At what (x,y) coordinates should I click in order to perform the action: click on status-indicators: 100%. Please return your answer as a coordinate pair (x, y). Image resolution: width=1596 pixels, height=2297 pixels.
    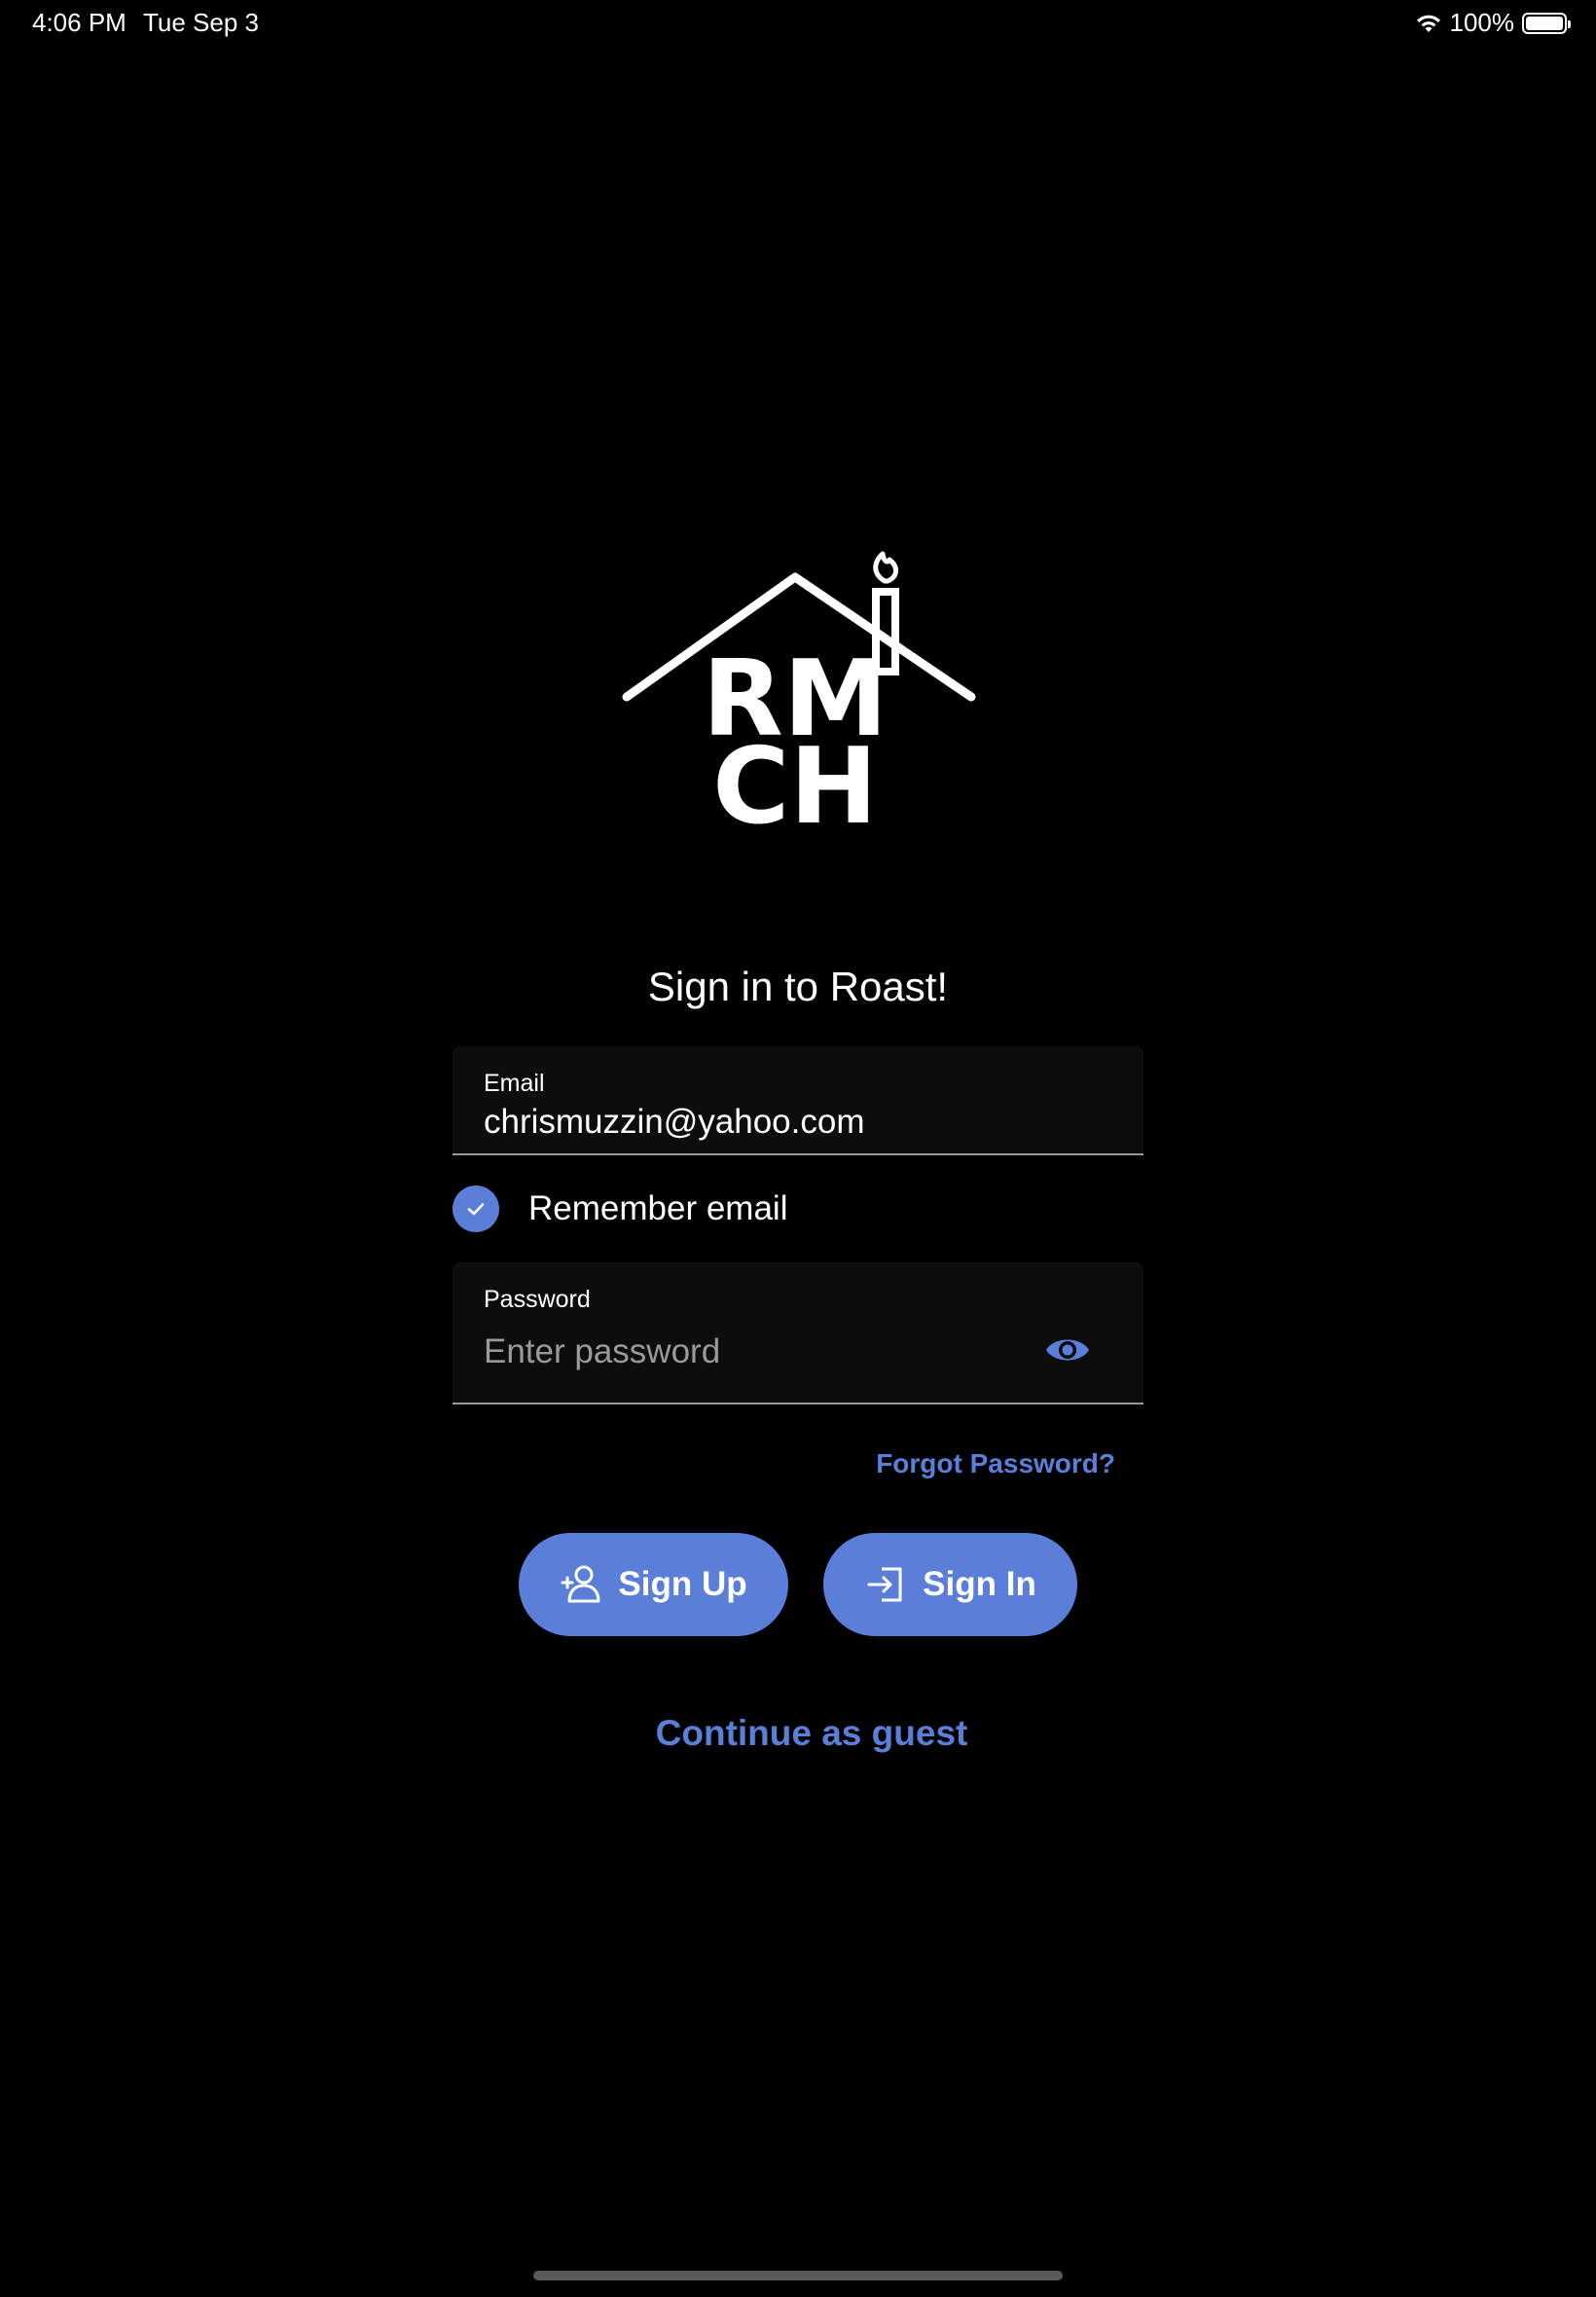
    Looking at the image, I should click on (1493, 23).